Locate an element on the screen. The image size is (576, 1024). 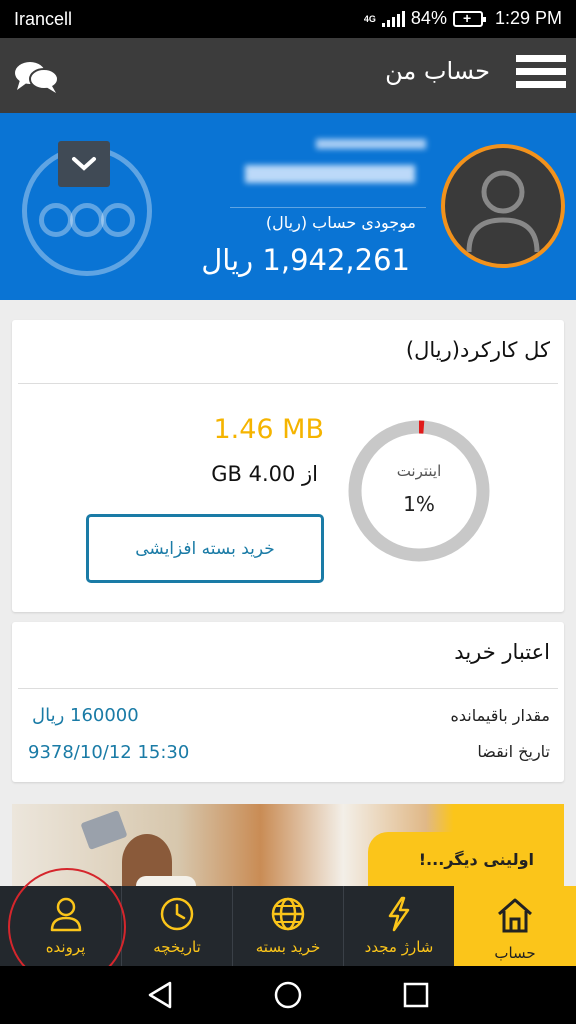
status-bar: Irancell 4G 84% + 1:29 PM is located at coordinates (288, 19).